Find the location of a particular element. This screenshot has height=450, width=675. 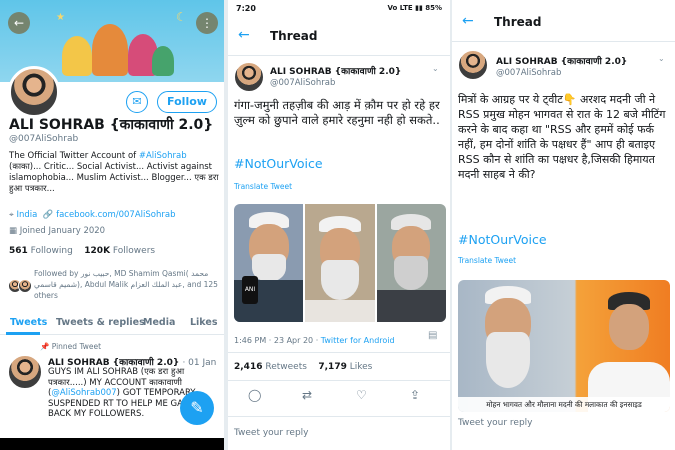

tweet-photo: ANI is located at coordinates (269, 263).